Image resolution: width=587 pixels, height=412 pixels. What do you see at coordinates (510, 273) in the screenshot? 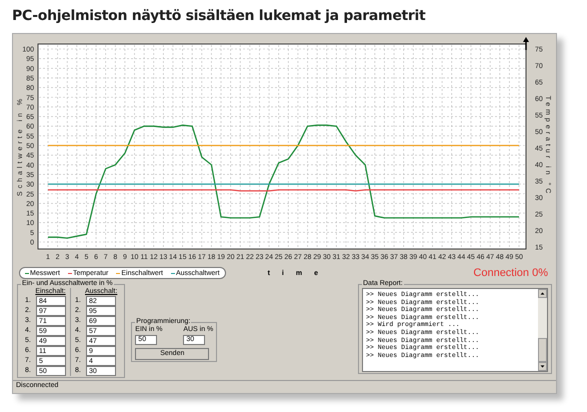
I see `connection-status: Connection 0%` at bounding box center [510, 273].